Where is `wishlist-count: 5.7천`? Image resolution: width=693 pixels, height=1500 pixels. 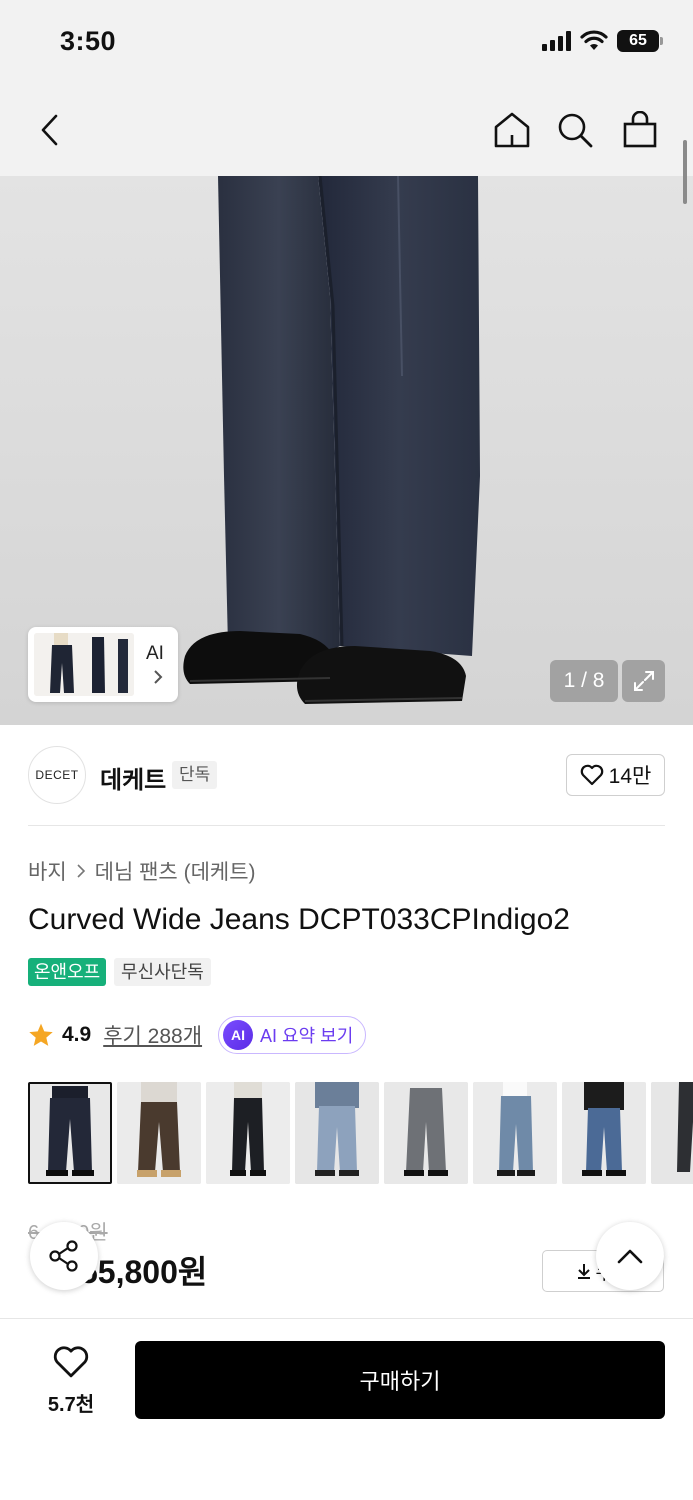 wishlist-count: 5.7천 is located at coordinates (71, 1405).